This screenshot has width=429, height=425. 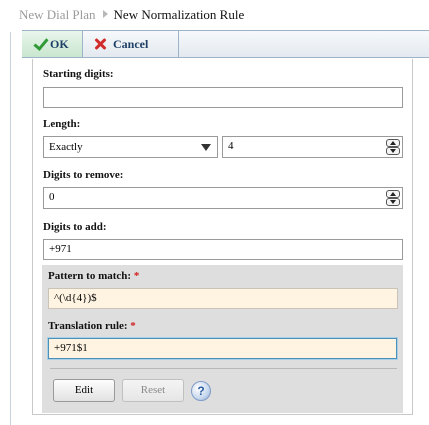 I want to click on breadcrumb: New Dial Plan New Normalization Rule, so click(x=131, y=17).